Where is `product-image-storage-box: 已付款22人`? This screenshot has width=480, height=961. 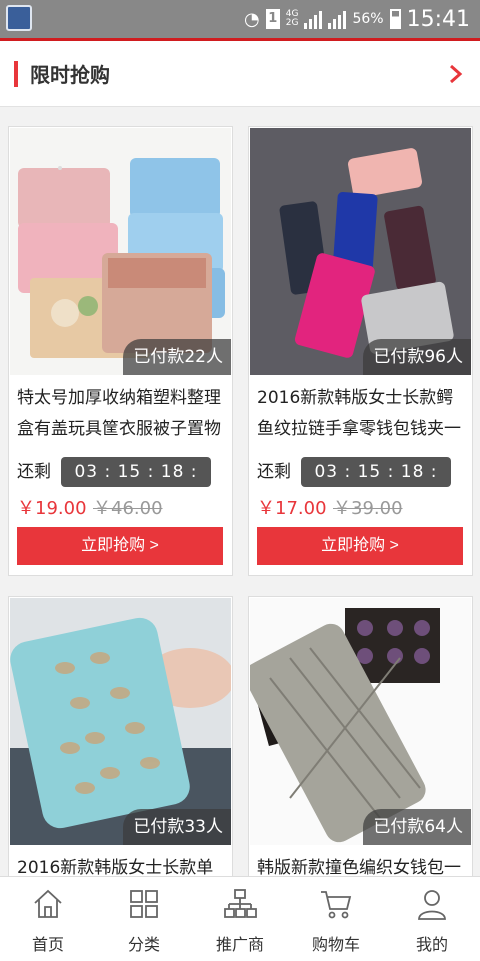 product-image-storage-box: 已付款22人 is located at coordinates (120, 251).